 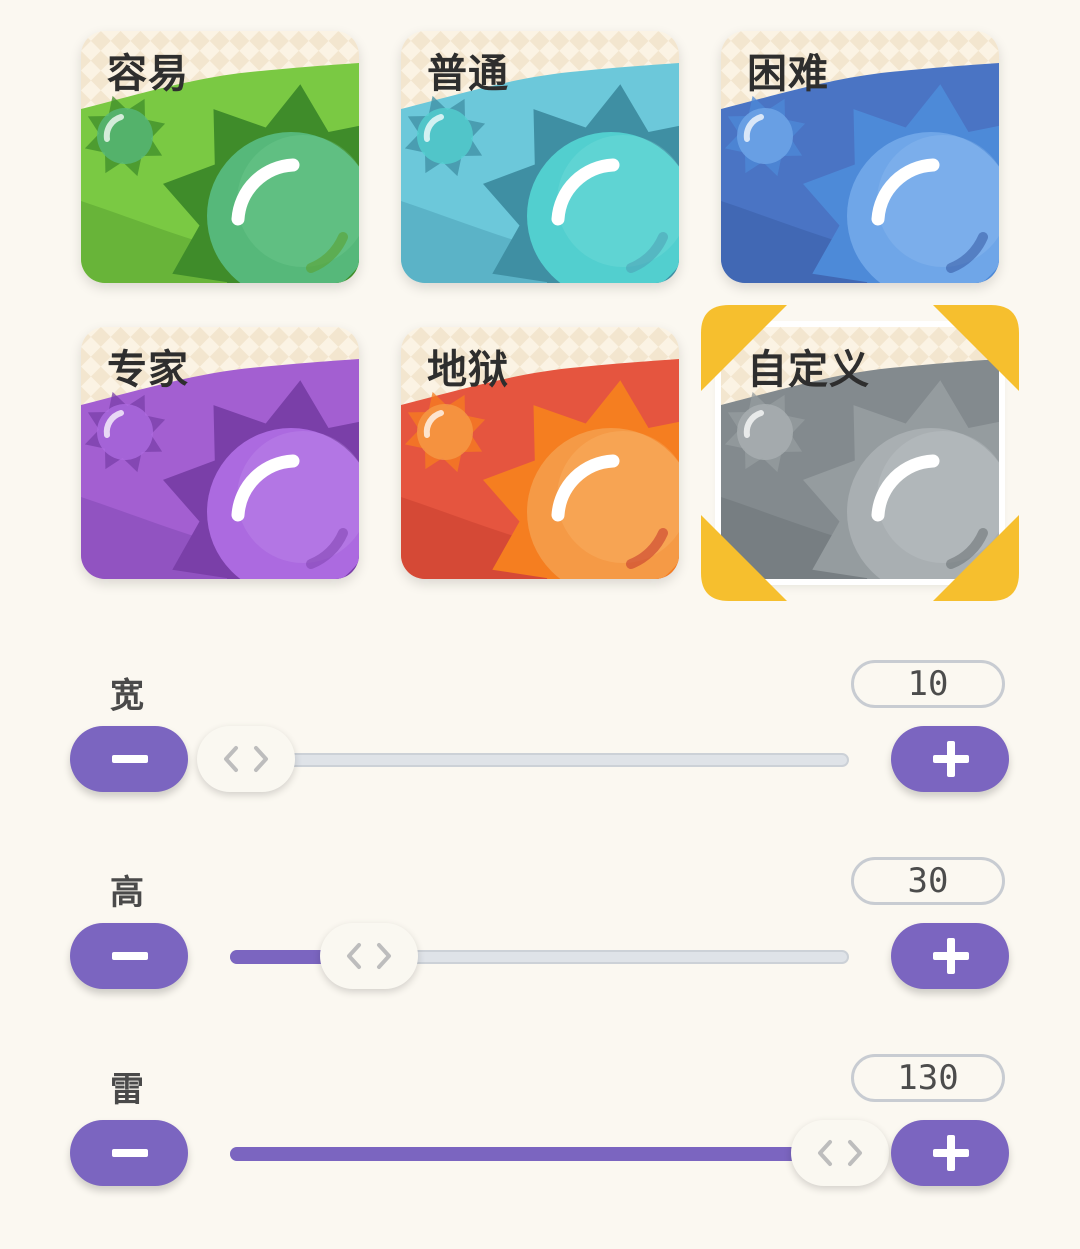 I want to click on slider-row-0: 宽 10, so click(x=540, y=734).